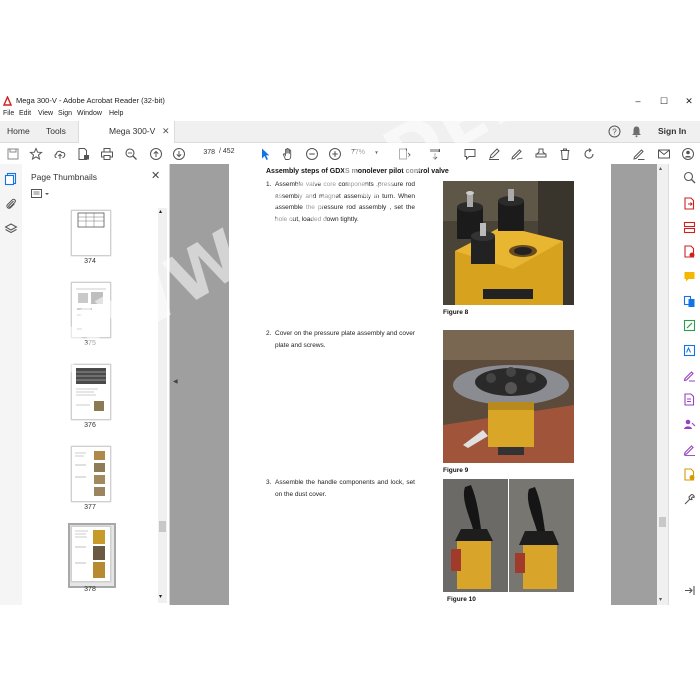 The image size is (700, 700). What do you see at coordinates (156, 154) in the screenshot?
I see `previous-page-icon` at bounding box center [156, 154].